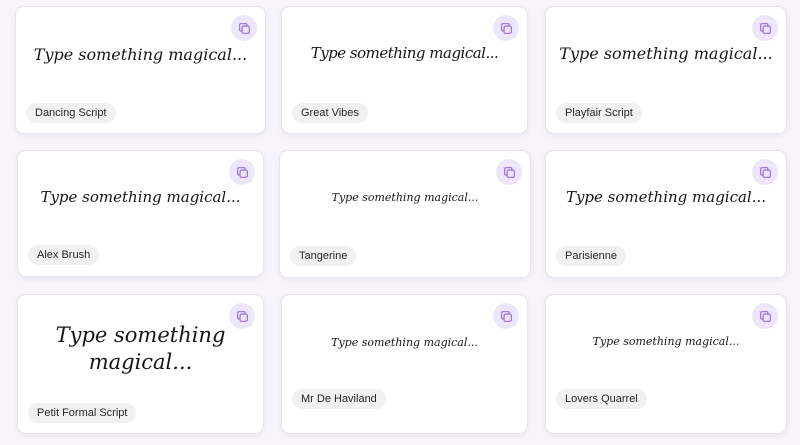 This screenshot has width=800, height=445. I want to click on font-card: Type something magical... Dancing Script, so click(140, 70).